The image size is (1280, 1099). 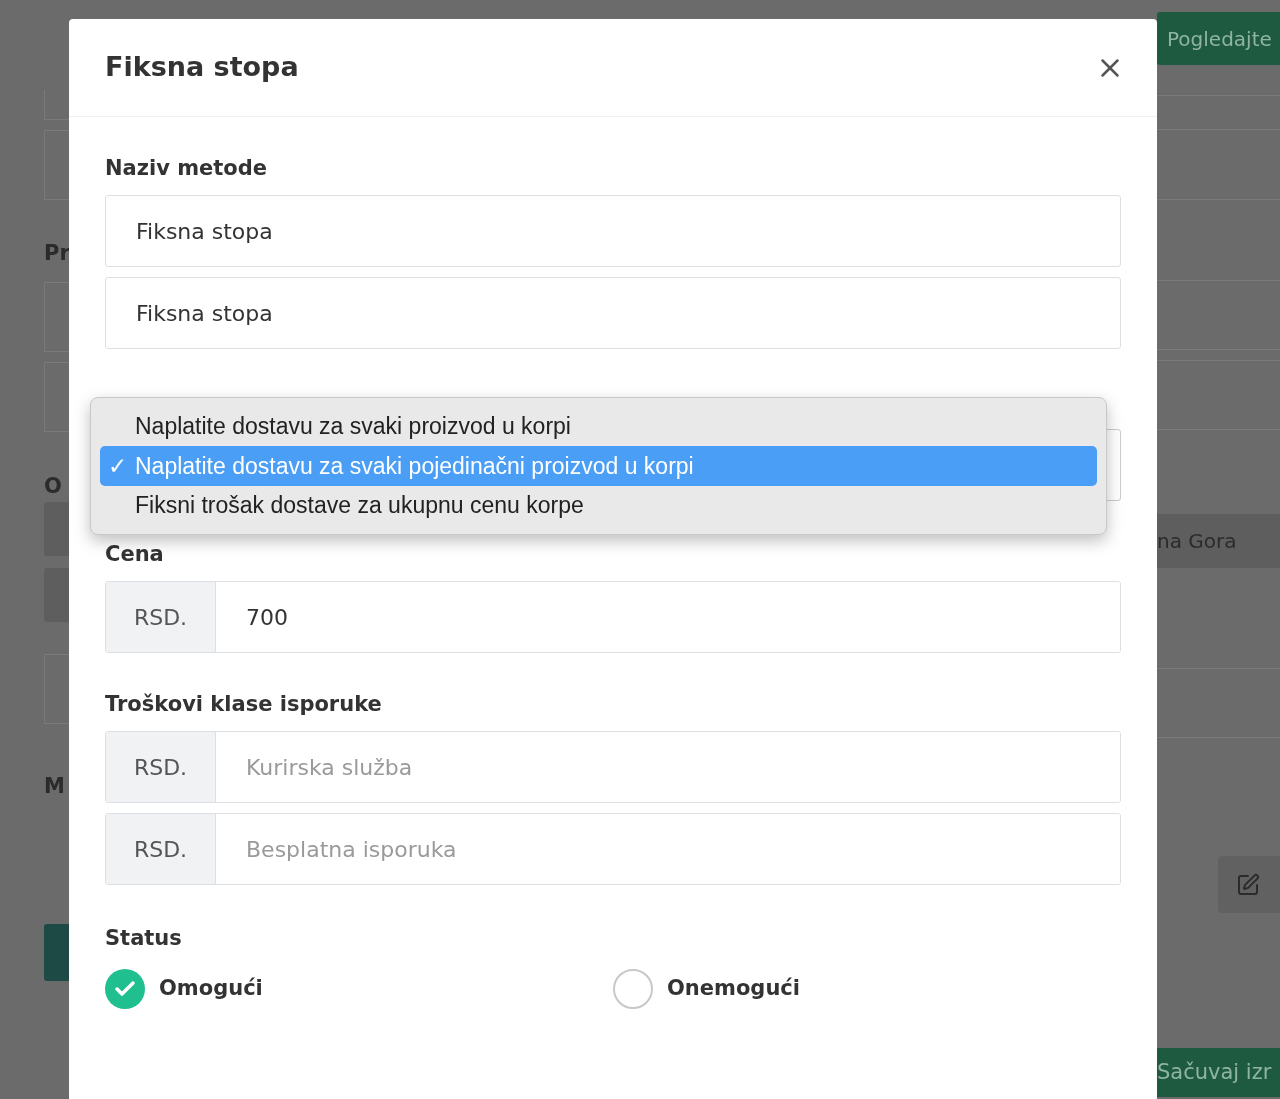 I want to click on edit-icon, so click(x=1248, y=884).